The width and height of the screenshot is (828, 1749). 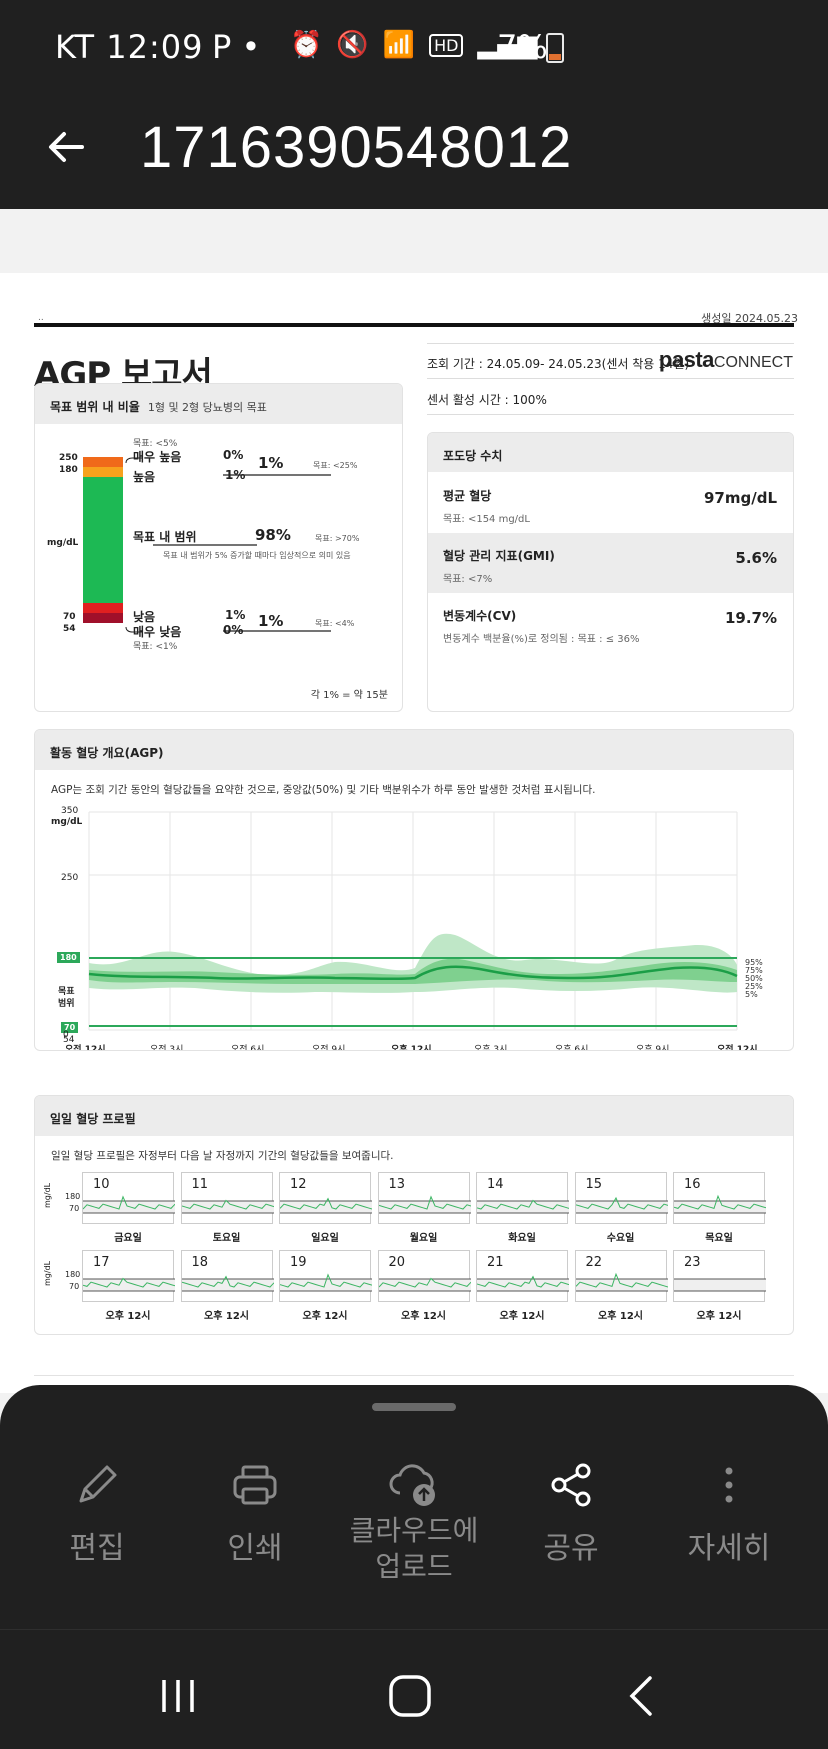 What do you see at coordinates (73, 1196) in the screenshot?
I see `row1-tick-180: 180` at bounding box center [73, 1196].